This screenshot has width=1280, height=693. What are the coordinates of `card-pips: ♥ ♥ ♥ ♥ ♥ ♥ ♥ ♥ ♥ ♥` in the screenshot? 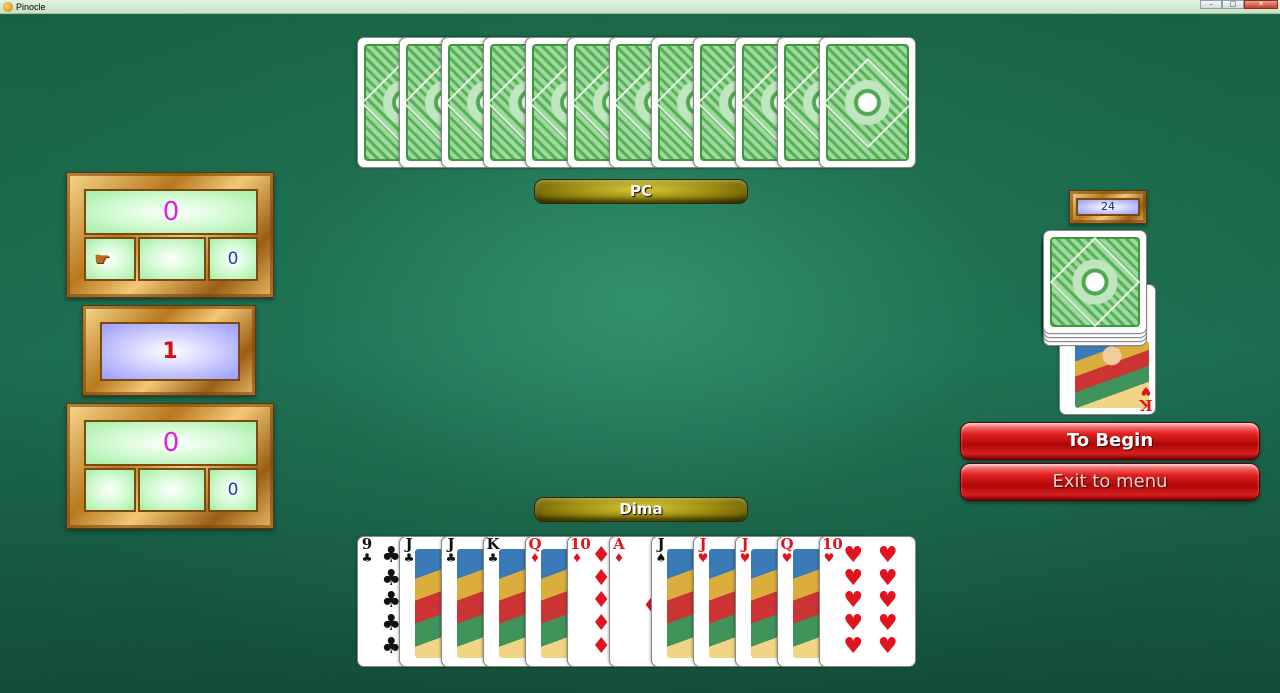 It's located at (870, 601).